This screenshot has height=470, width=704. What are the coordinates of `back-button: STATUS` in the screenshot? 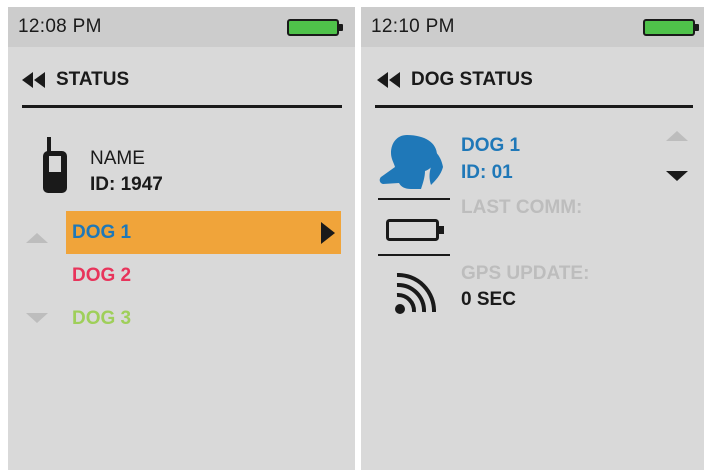 It's located at (74, 80).